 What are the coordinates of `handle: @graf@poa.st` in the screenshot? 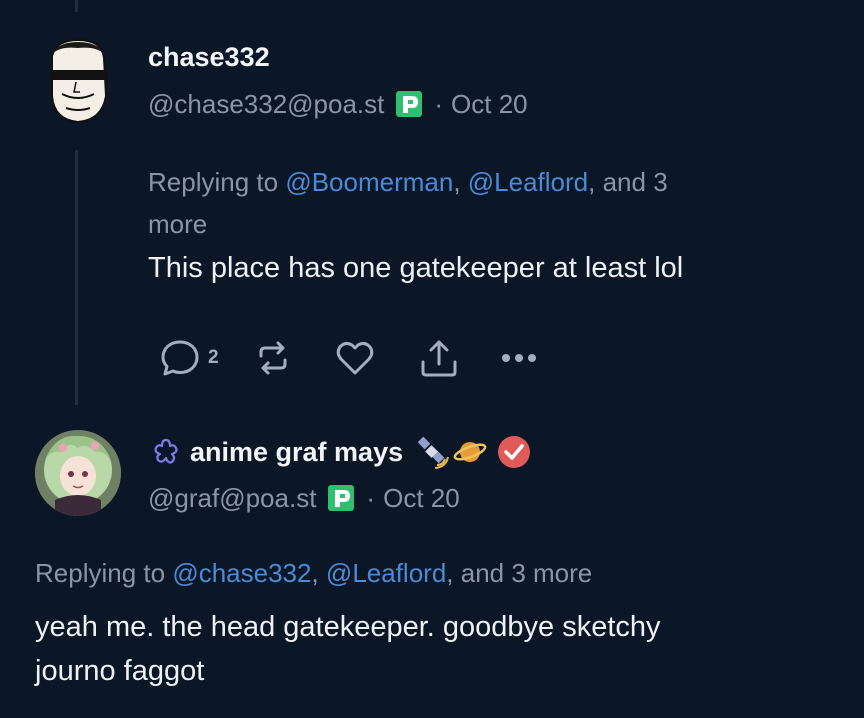 It's located at (232, 498).